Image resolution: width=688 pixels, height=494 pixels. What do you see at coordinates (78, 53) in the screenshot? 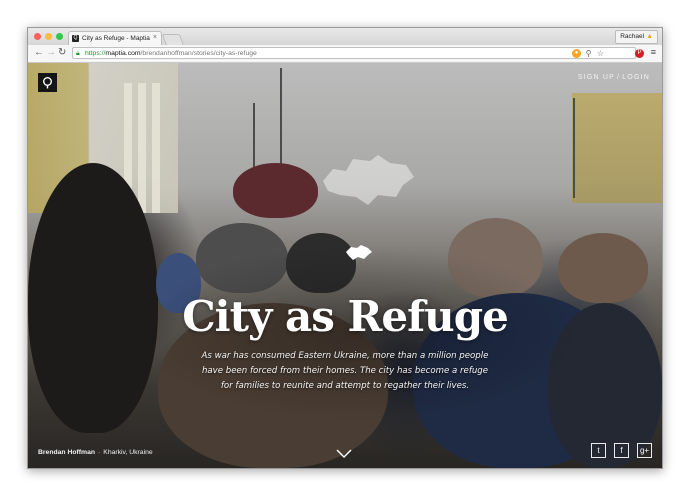
I see `lock-icon: 🔒︎` at bounding box center [78, 53].